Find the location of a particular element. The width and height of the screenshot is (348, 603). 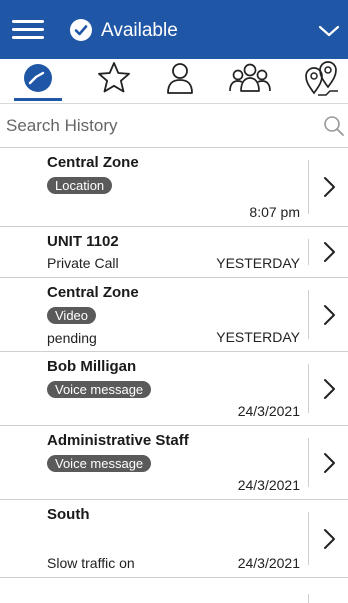

tab-contacts is located at coordinates (180, 81).